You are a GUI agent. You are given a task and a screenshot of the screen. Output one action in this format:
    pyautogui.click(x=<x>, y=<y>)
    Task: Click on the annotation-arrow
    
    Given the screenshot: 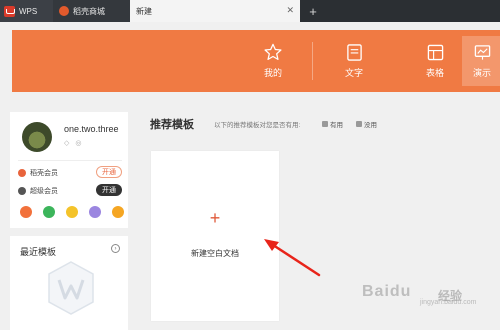 What is the action you would take?
    pyautogui.click(x=292, y=258)
    